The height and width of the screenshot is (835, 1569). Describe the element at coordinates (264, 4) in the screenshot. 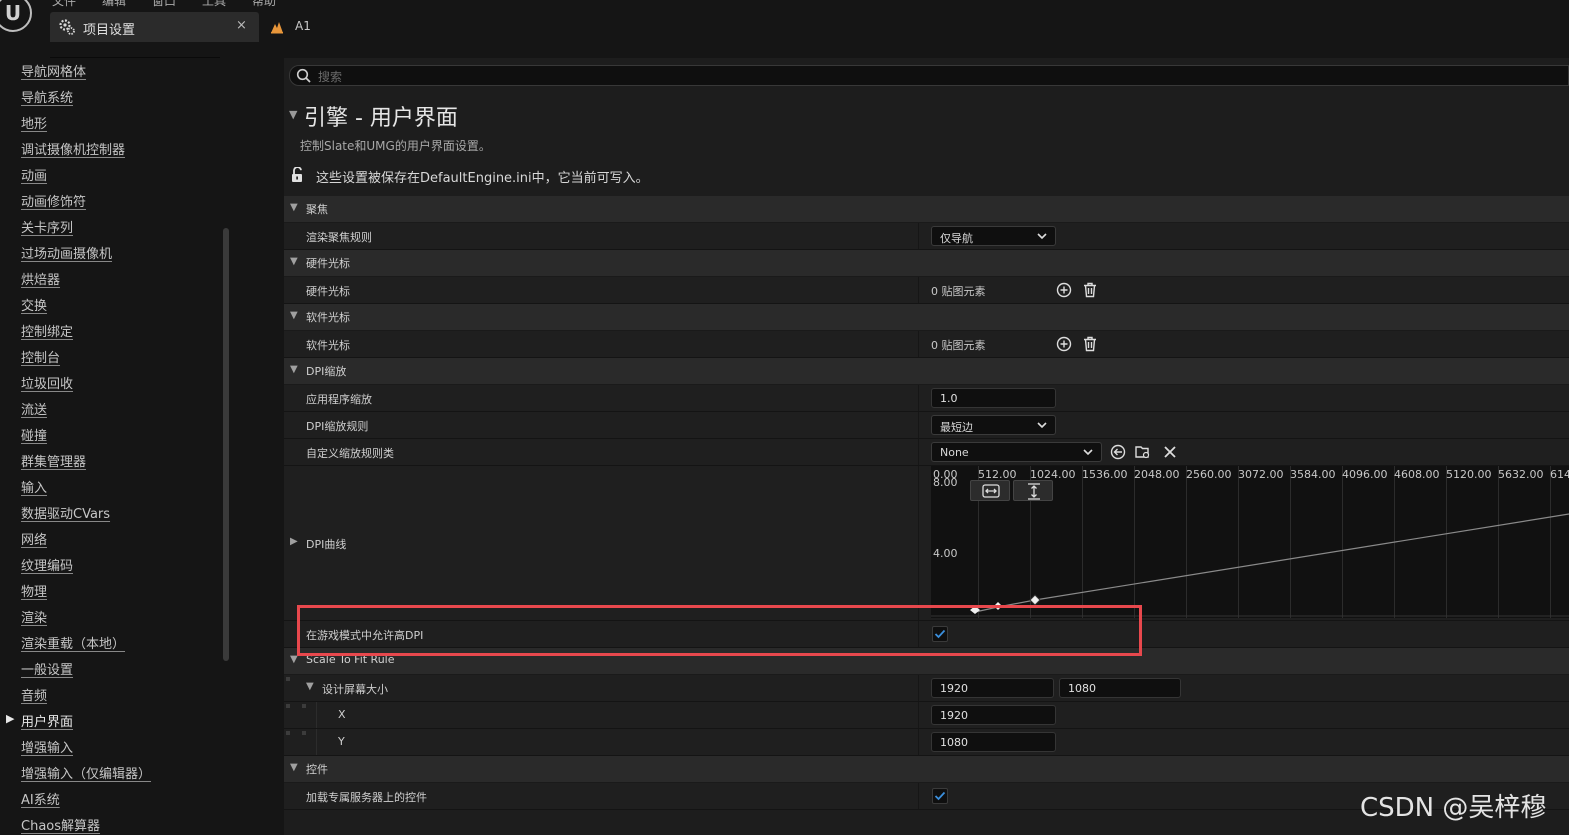

I see `menu-help: 帮助` at that location.